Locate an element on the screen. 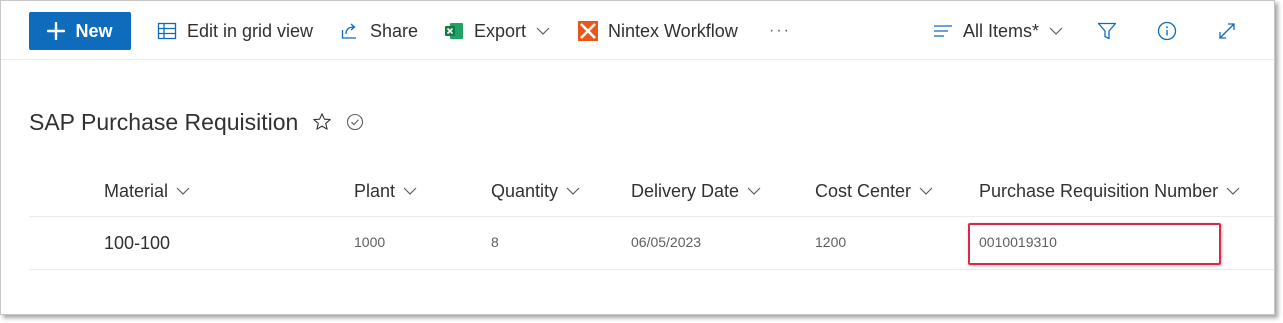 This screenshot has width=1283, height=323. column-header-cost-center: Cost Center is located at coordinates (874, 191).